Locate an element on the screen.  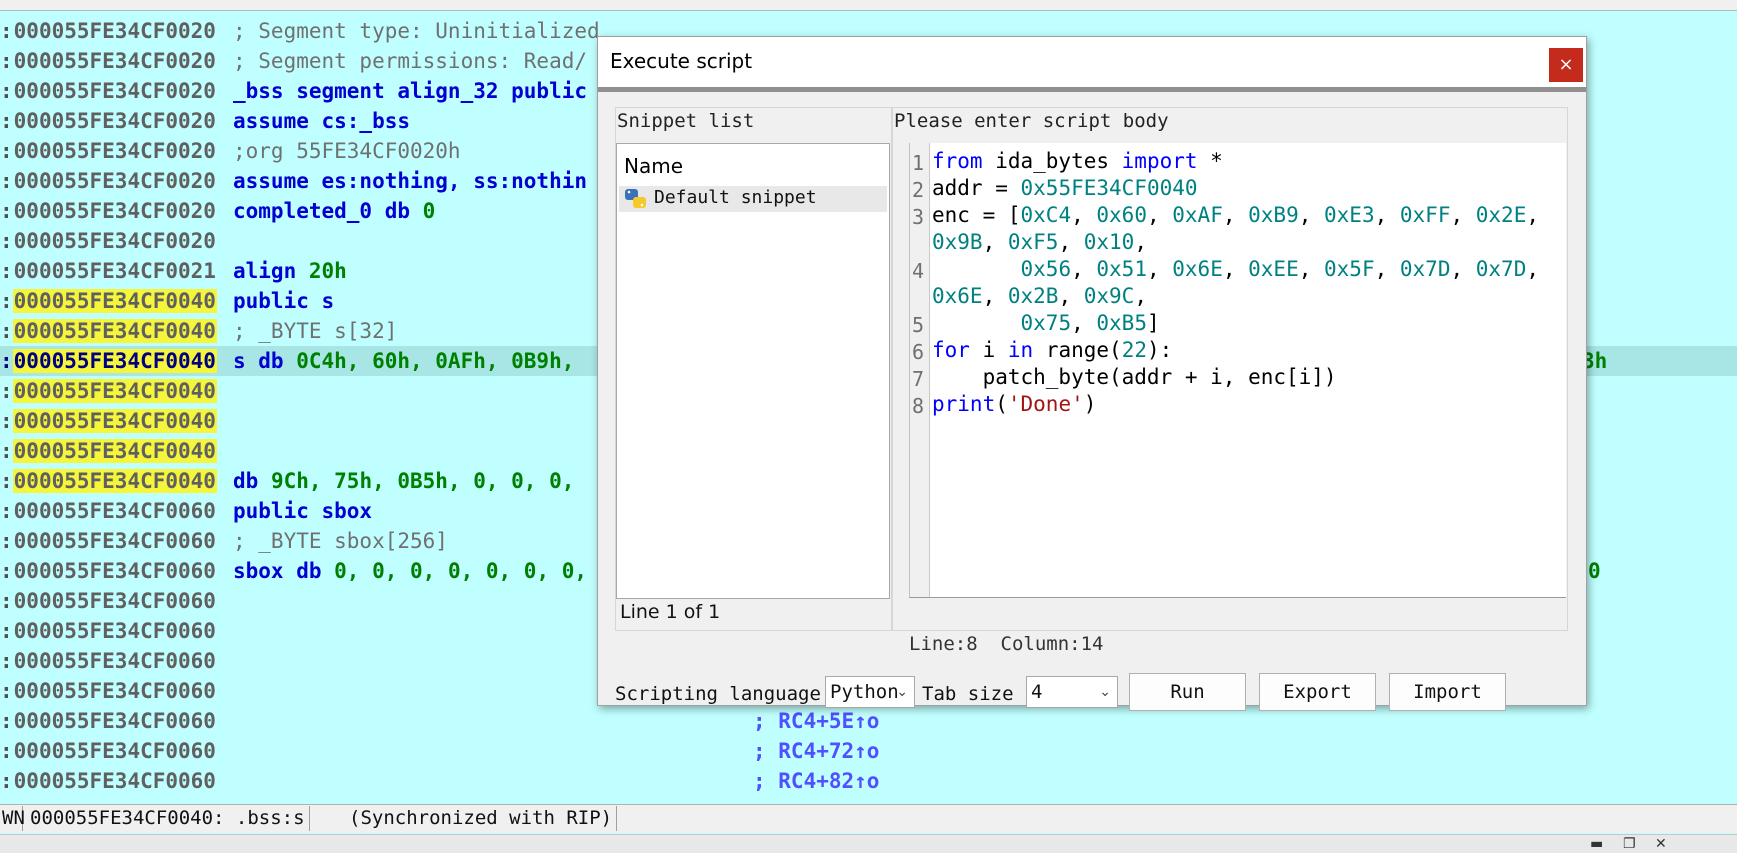
python-icon is located at coordinates (635, 198).